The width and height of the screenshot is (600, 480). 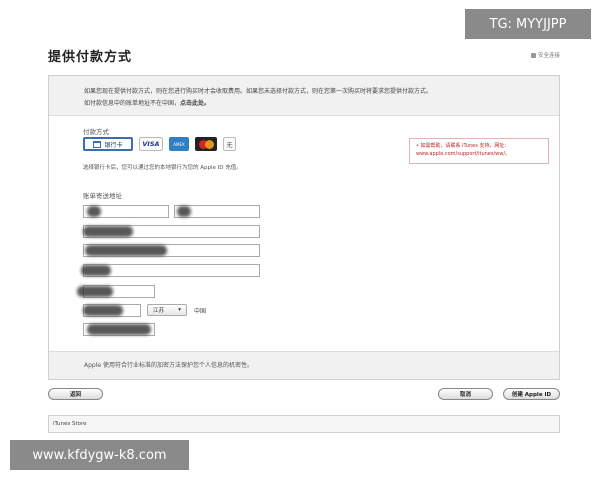 I want to click on privacy-strip: Apple 使用符合行业标准的加密方法保护您个人信息的机密性。, so click(x=304, y=365).